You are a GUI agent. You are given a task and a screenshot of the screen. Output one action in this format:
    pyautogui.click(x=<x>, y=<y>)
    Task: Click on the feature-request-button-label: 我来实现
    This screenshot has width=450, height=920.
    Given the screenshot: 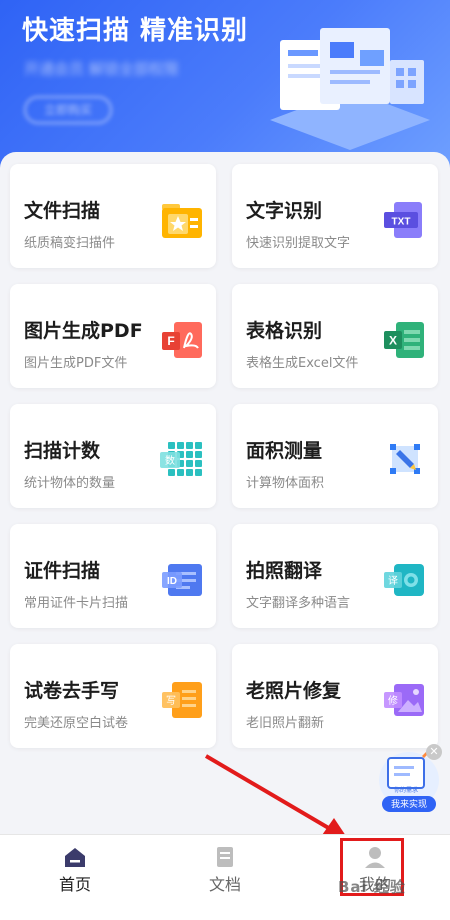 What is the action you would take?
    pyautogui.click(x=409, y=804)
    